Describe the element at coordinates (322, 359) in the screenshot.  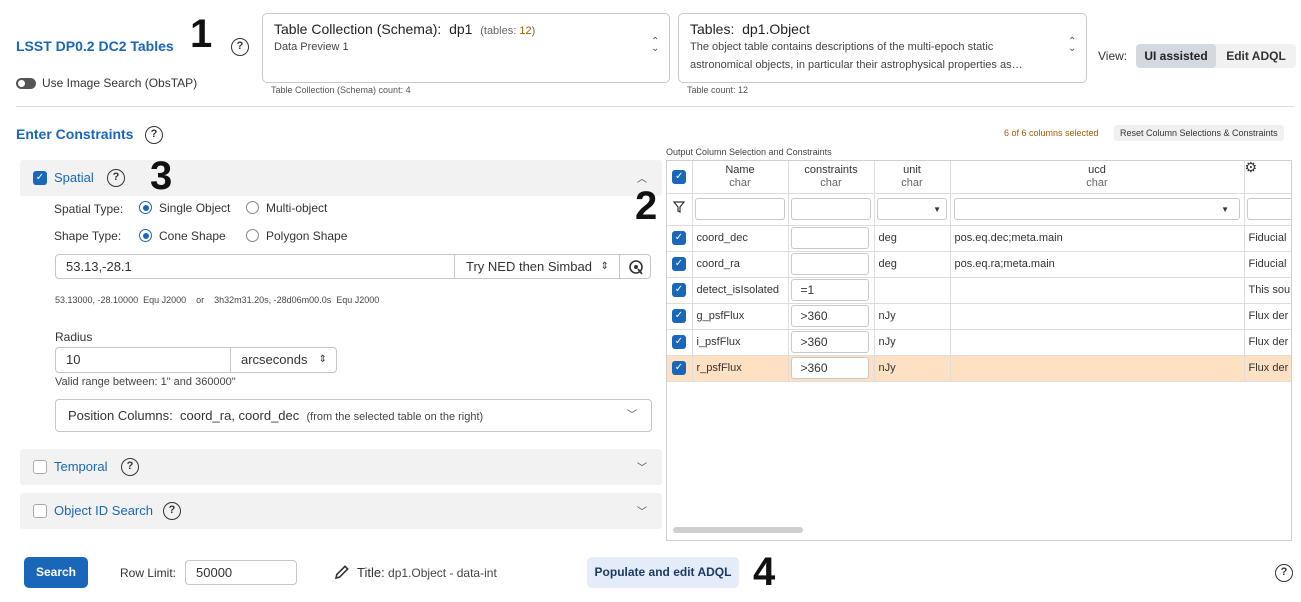
I see `updown-icon: ⇕` at that location.